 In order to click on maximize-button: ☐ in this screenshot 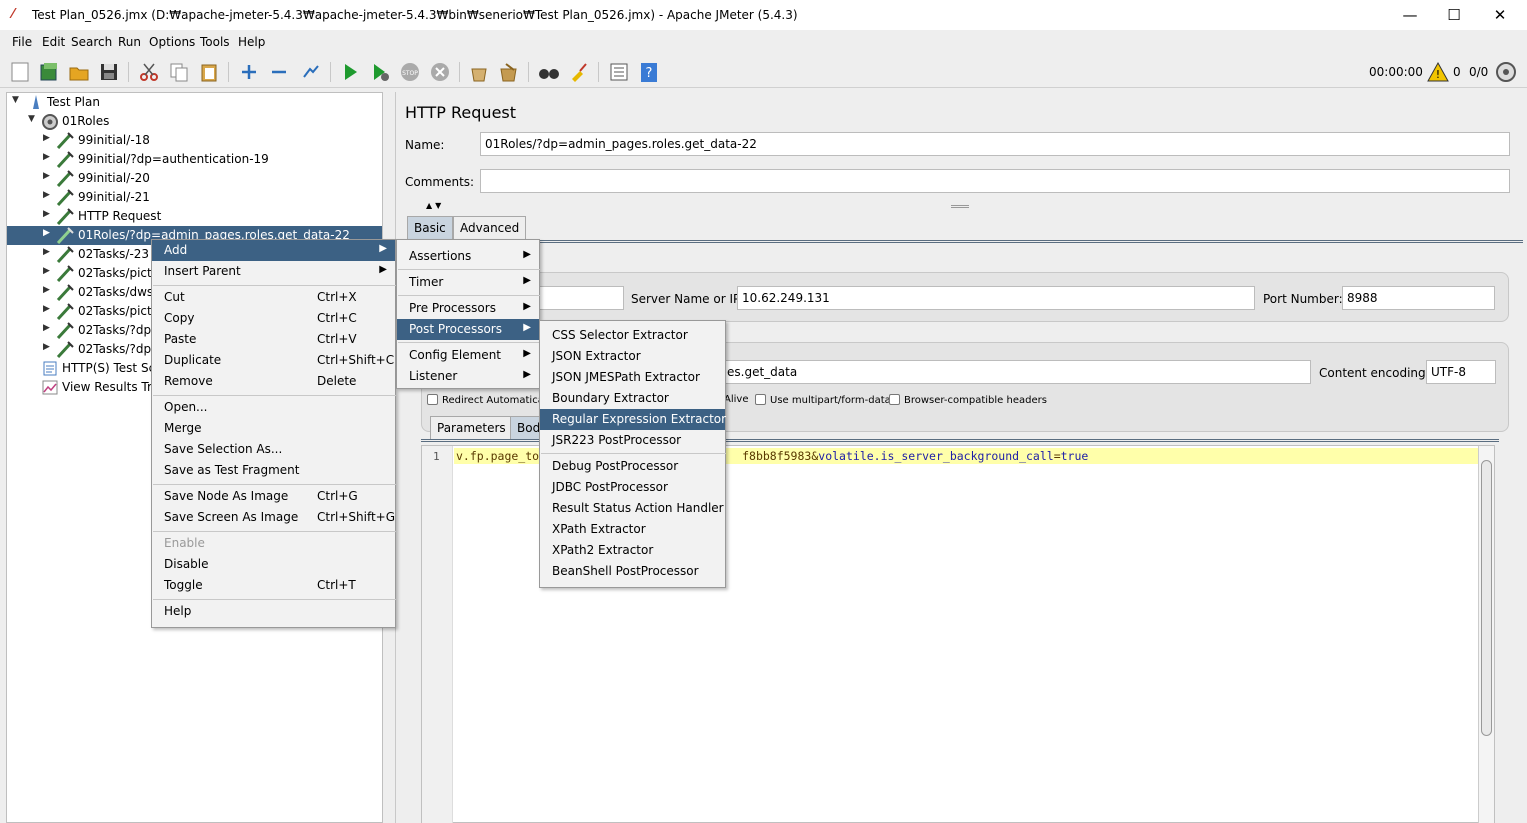, I will do `click(1454, 15)`.